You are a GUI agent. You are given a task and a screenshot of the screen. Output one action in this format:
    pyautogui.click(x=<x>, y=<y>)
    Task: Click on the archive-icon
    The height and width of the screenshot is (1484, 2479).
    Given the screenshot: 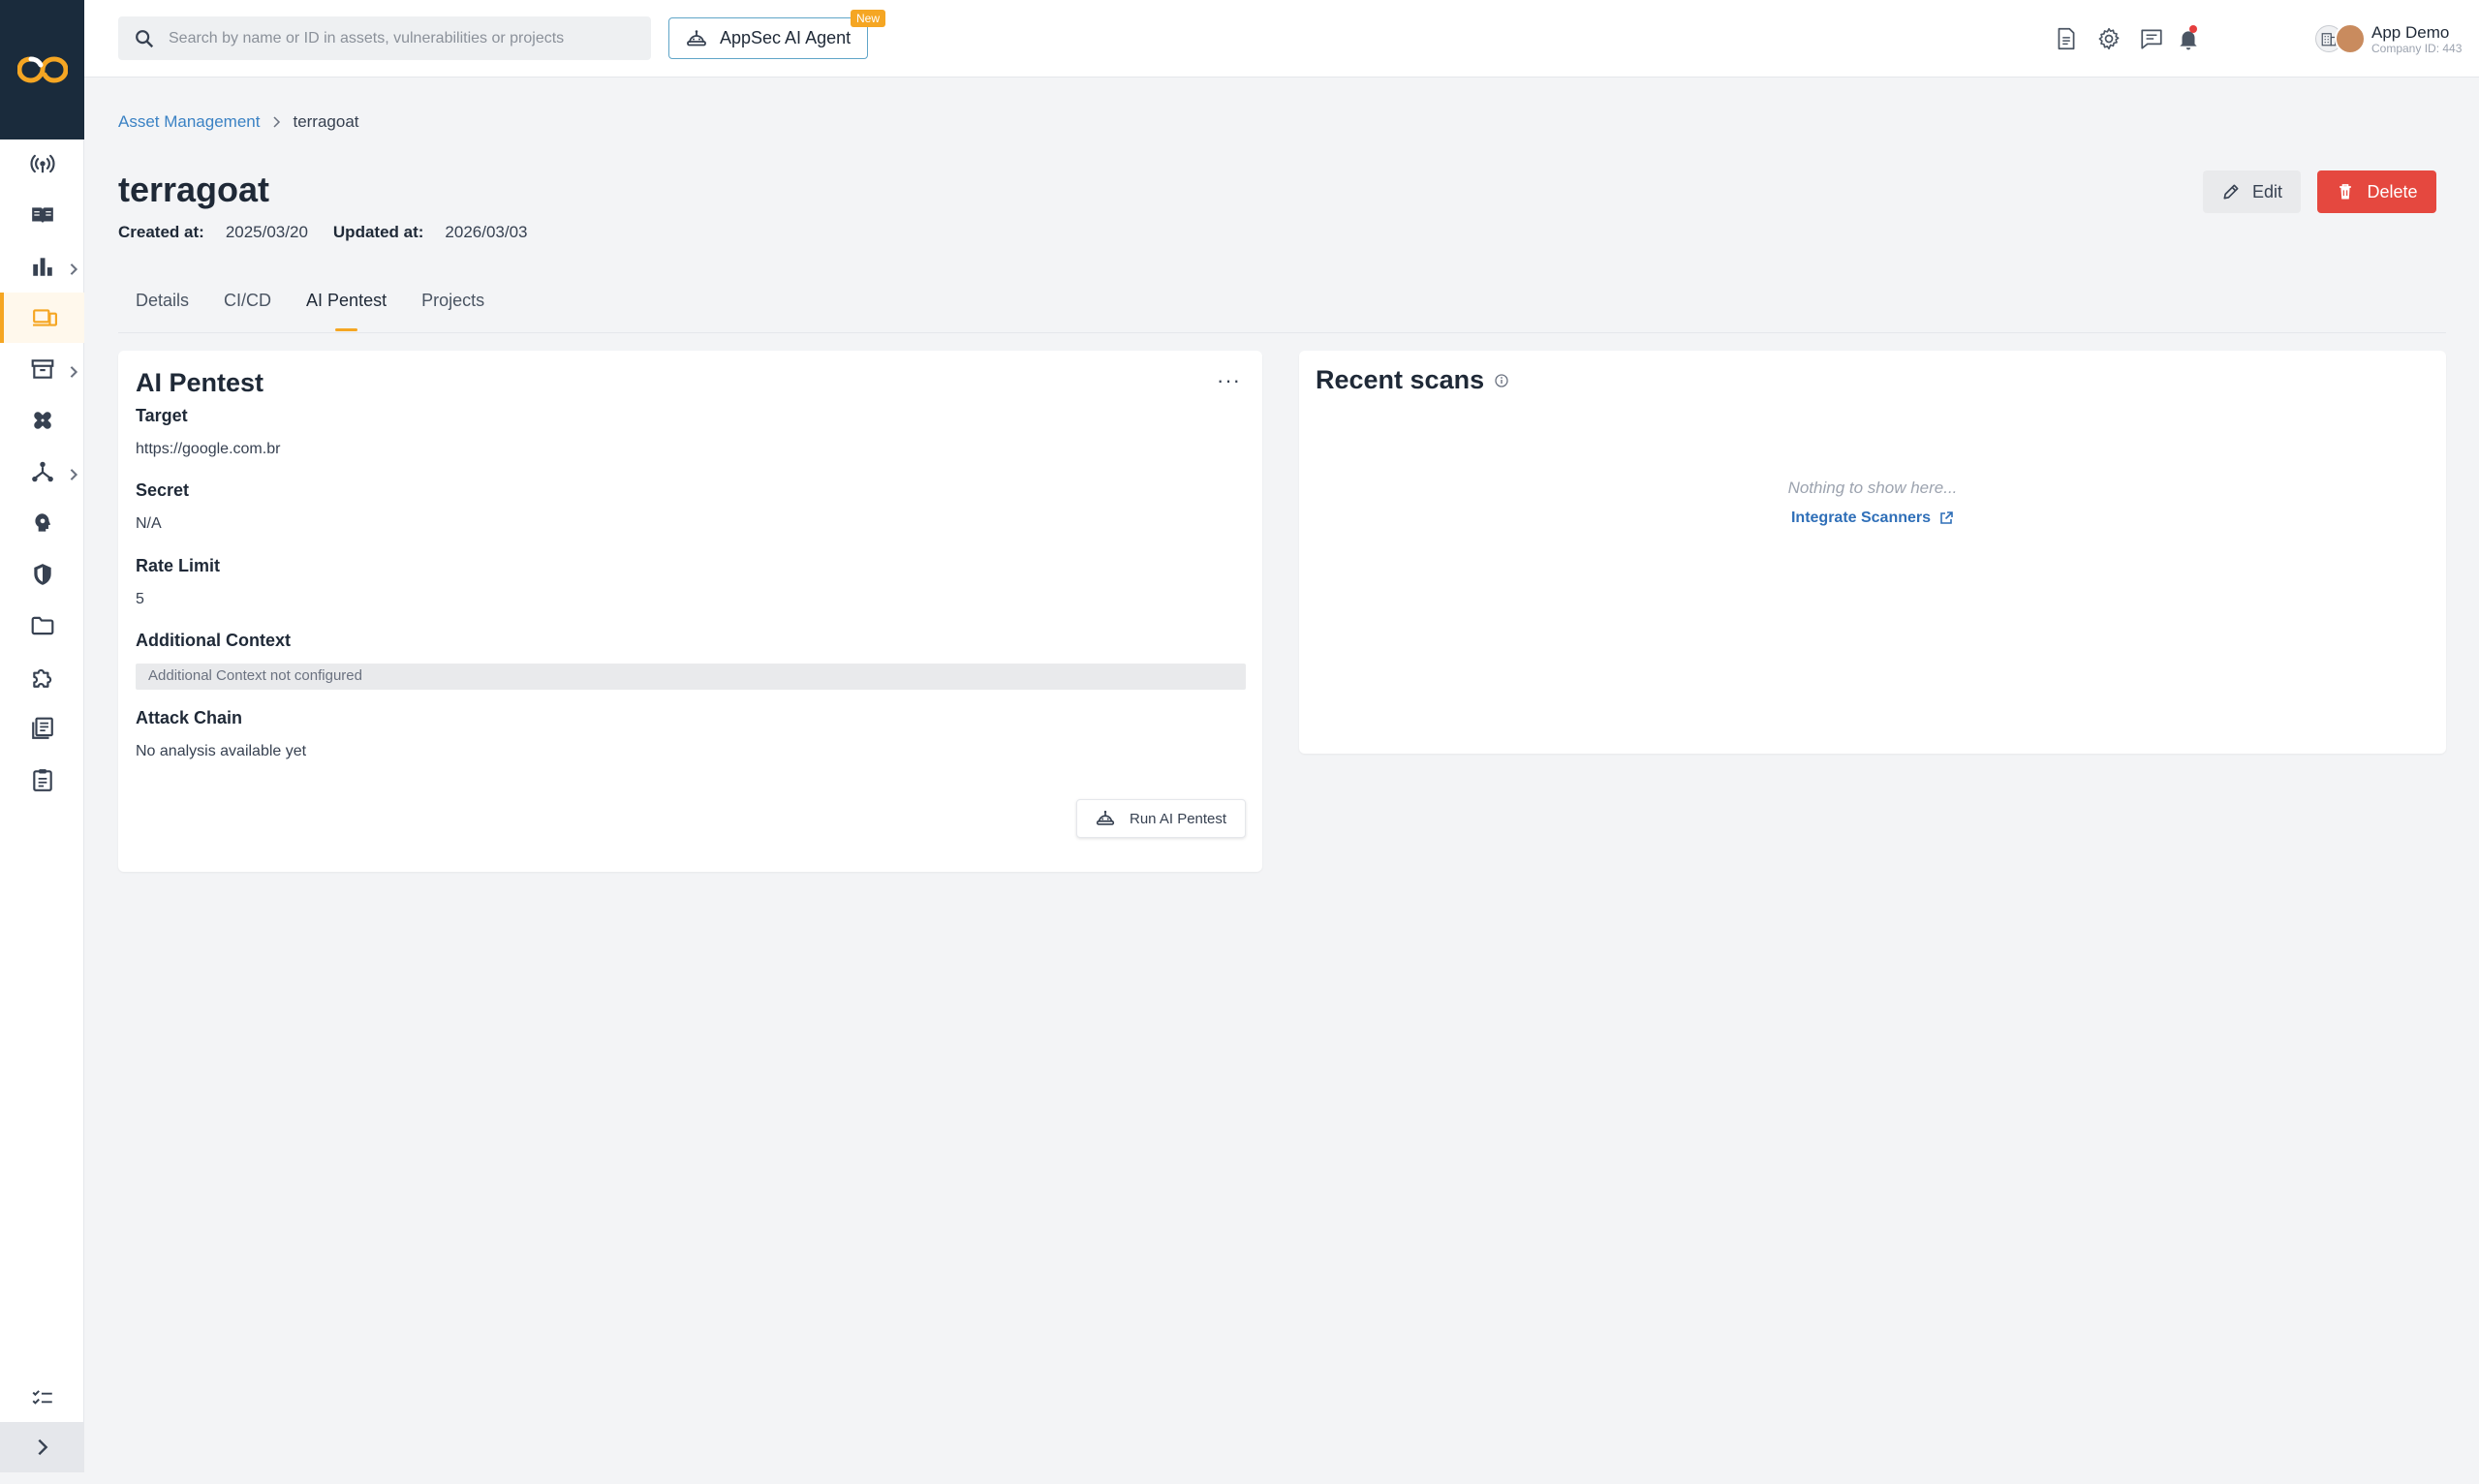 What is the action you would take?
    pyautogui.click(x=42, y=369)
    